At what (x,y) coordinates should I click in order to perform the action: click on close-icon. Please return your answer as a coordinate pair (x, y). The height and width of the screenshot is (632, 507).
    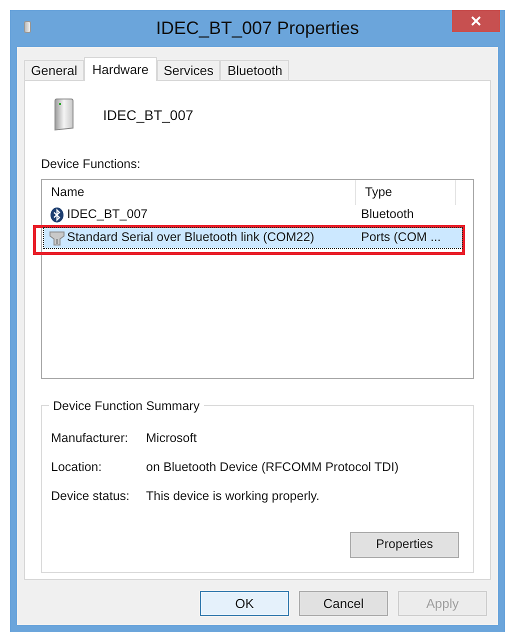
    Looking at the image, I should click on (476, 21).